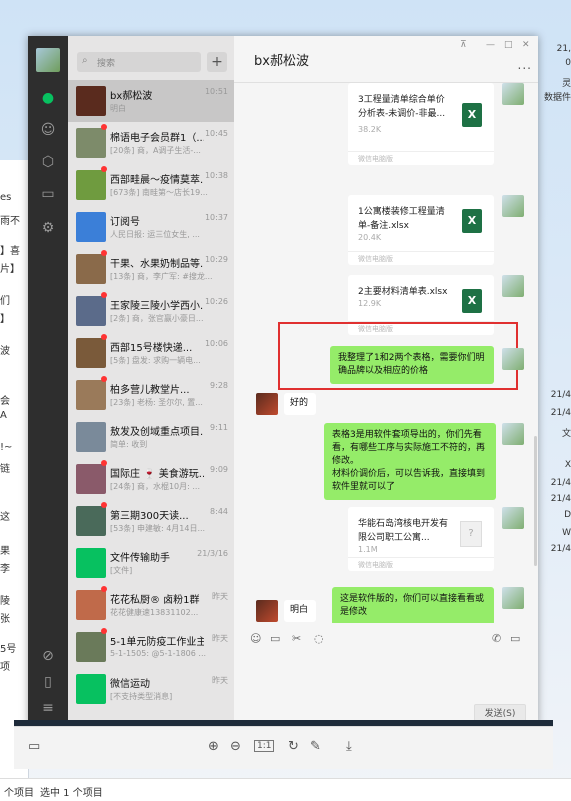  Describe the element at coordinates (212, 553) in the screenshot. I see `conversation-time: 21/3/16` at that location.